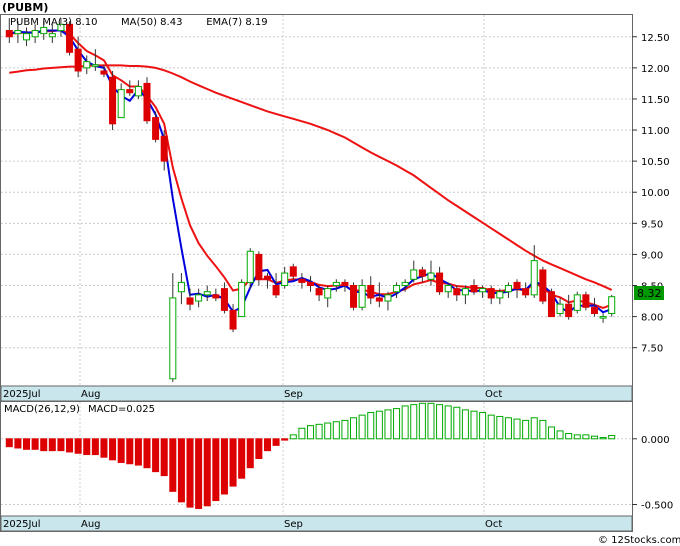 The image size is (680, 546). What do you see at coordinates (657, 505) in the screenshot?
I see `macd-tick-label: -0.500` at bounding box center [657, 505].